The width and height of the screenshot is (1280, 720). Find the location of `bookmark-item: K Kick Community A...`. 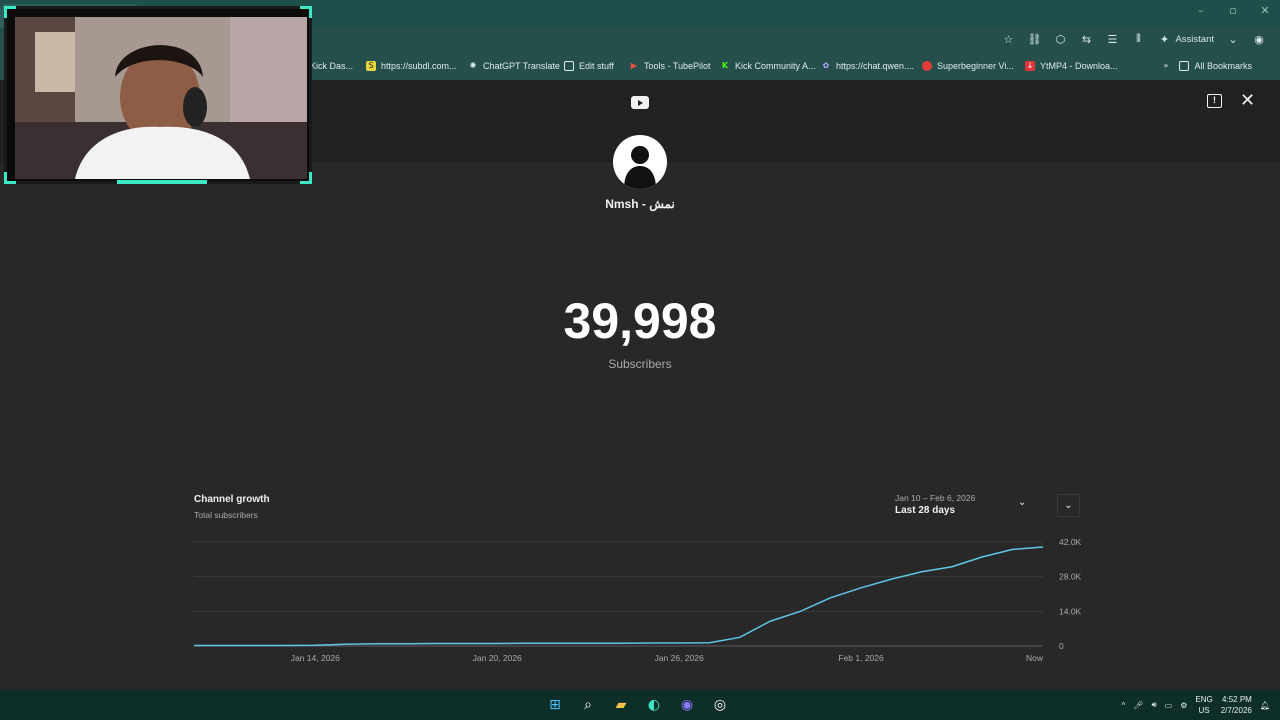

bookmark-item: K Kick Community A... is located at coordinates (768, 66).